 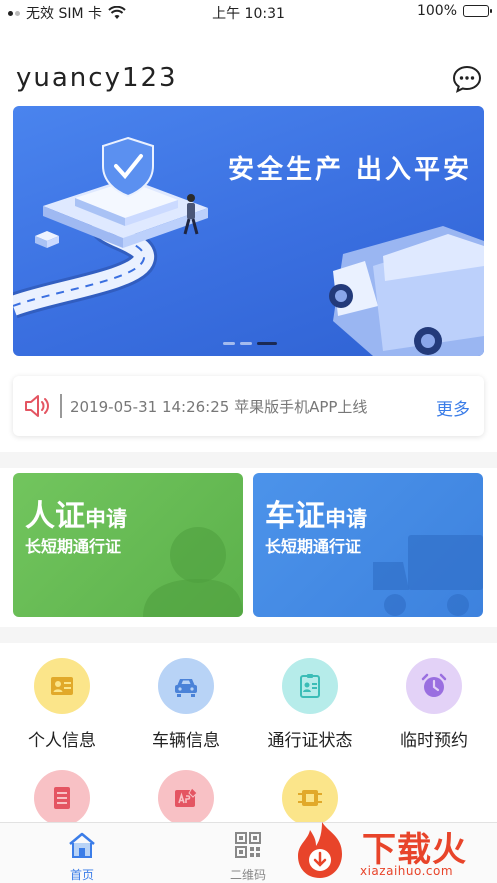 I want to click on home-icon, so click(x=82, y=845).